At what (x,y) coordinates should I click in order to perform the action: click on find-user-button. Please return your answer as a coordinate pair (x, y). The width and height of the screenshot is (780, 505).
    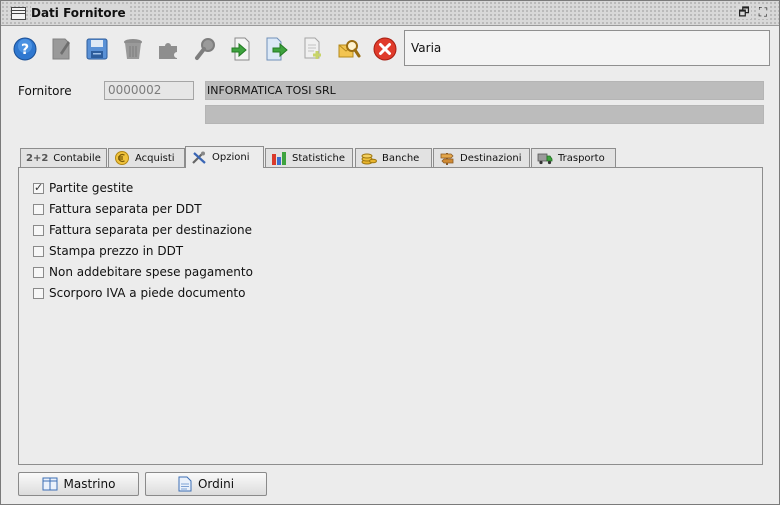
    Looking at the image, I should click on (349, 49).